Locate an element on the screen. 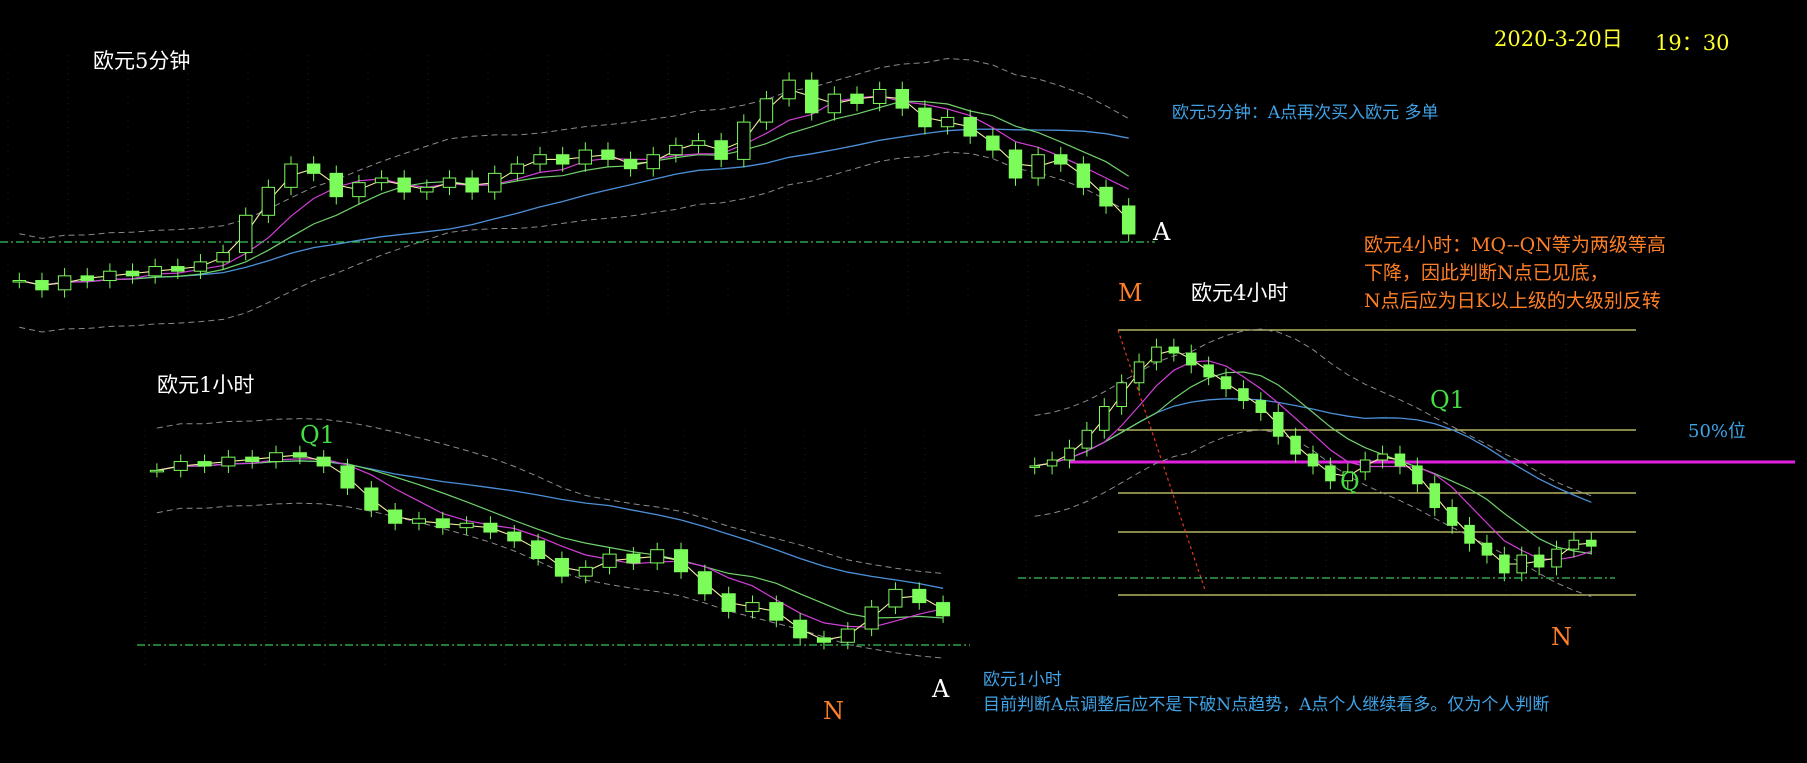 This screenshot has width=1807, height=763. ma-mid-line is located at coordinates (550, 543).